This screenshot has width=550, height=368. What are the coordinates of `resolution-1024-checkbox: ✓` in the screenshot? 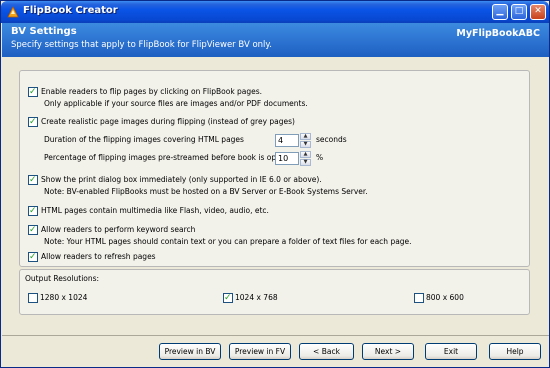 It's located at (228, 298).